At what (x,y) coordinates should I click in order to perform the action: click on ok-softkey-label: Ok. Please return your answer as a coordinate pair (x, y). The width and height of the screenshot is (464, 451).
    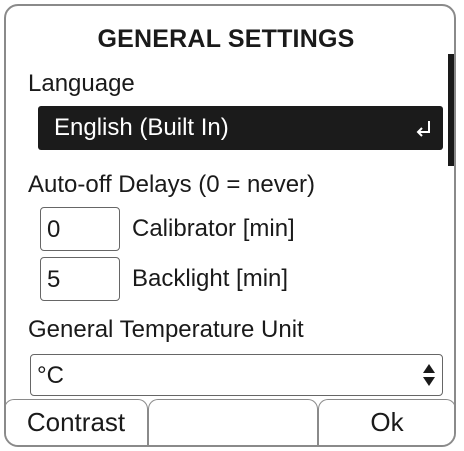
    Looking at the image, I should click on (387, 422).